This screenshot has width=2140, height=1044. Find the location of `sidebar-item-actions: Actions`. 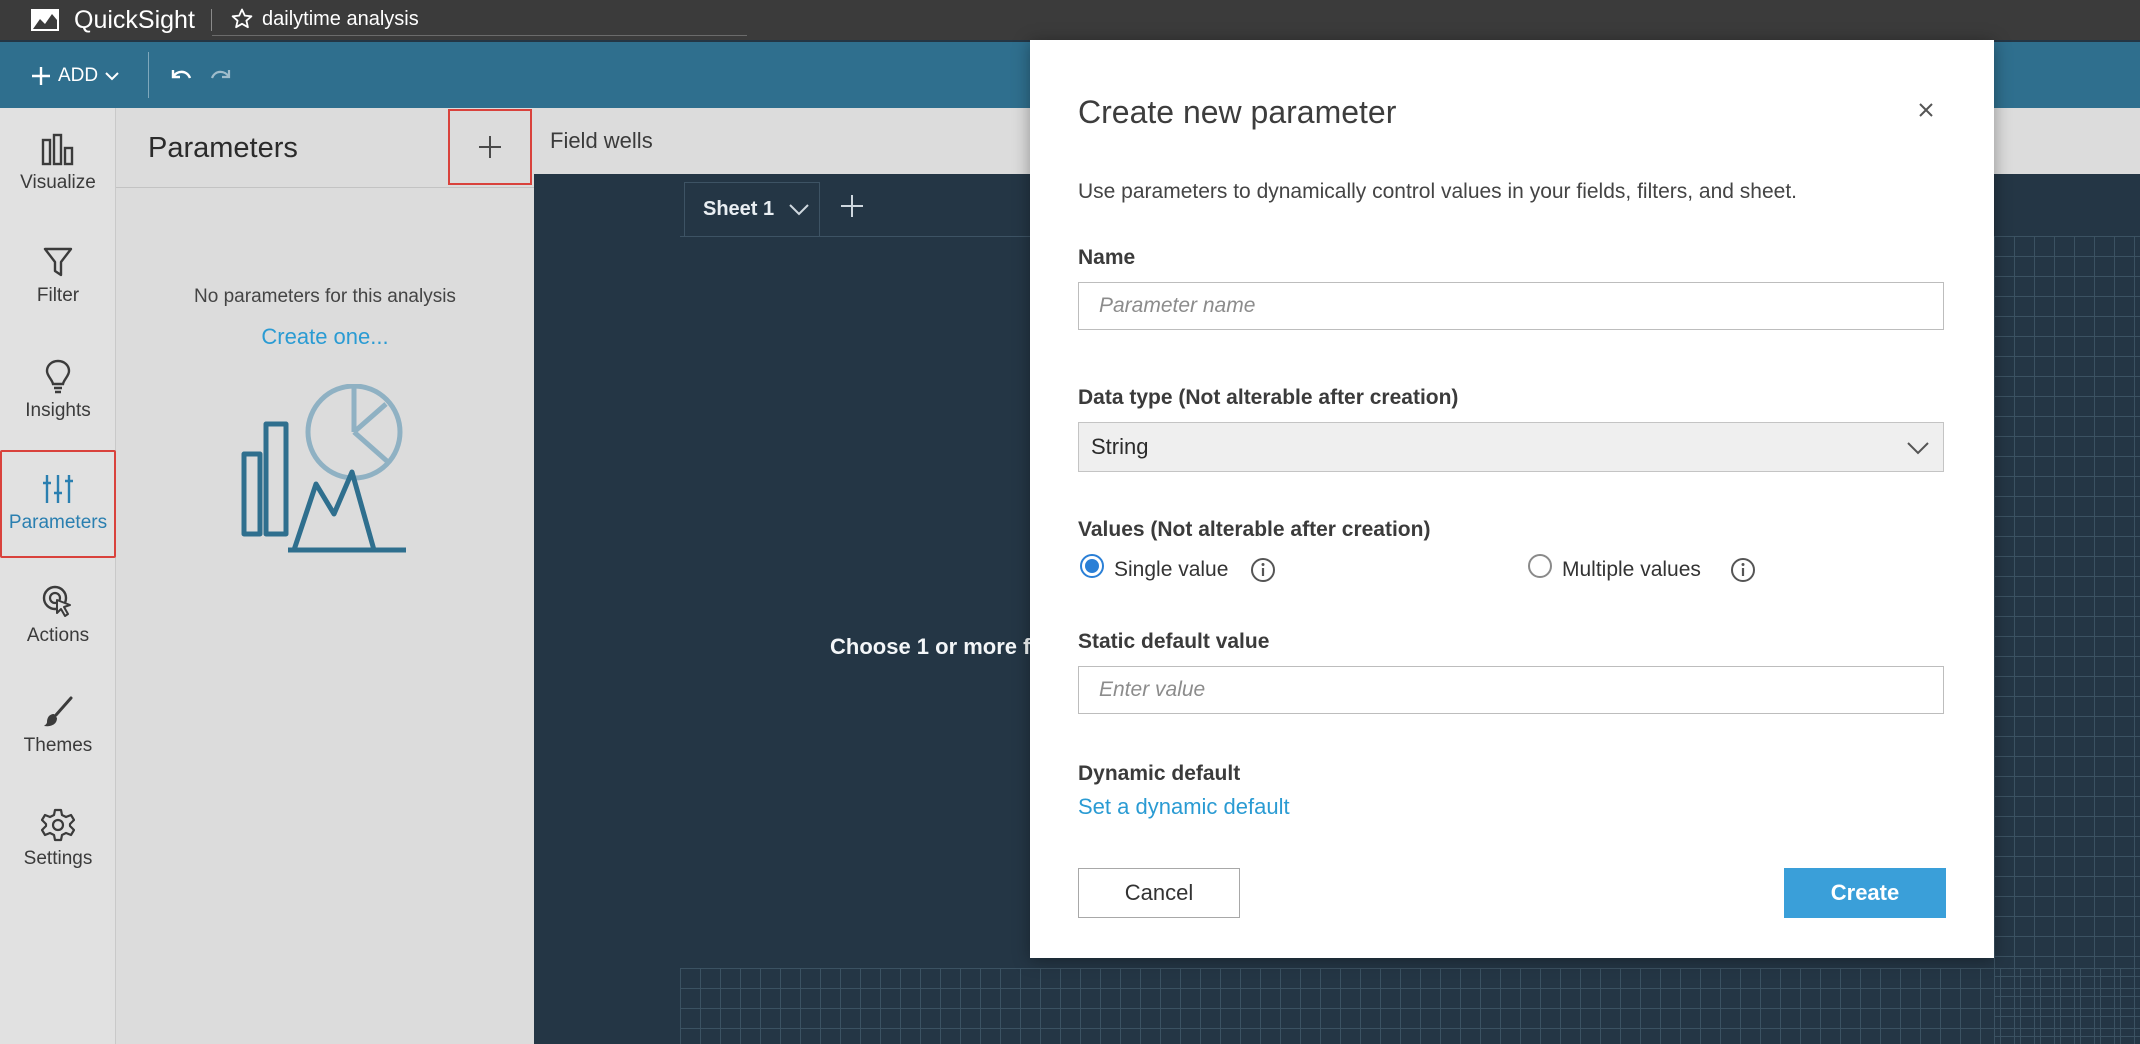

sidebar-item-actions: Actions is located at coordinates (58, 625).